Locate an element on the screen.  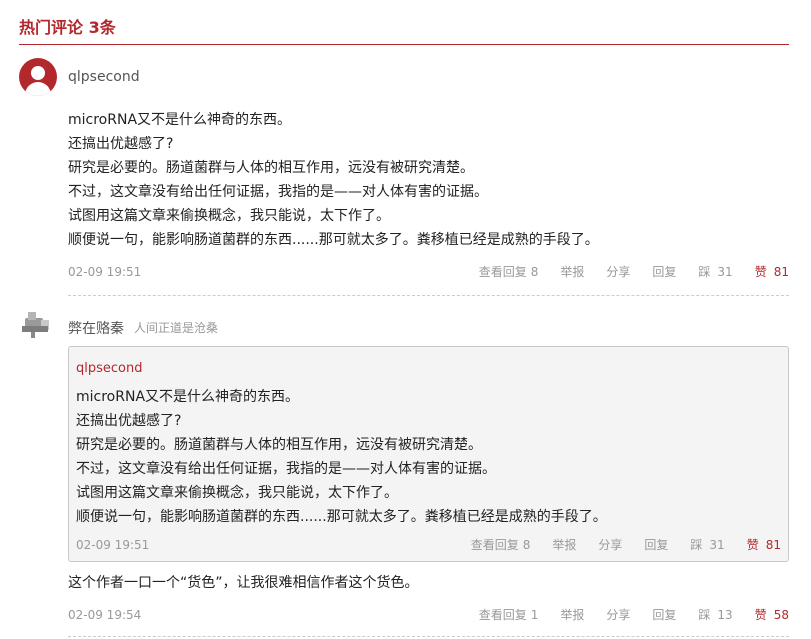
quoted-username: qlpsecond is located at coordinates (109, 368).